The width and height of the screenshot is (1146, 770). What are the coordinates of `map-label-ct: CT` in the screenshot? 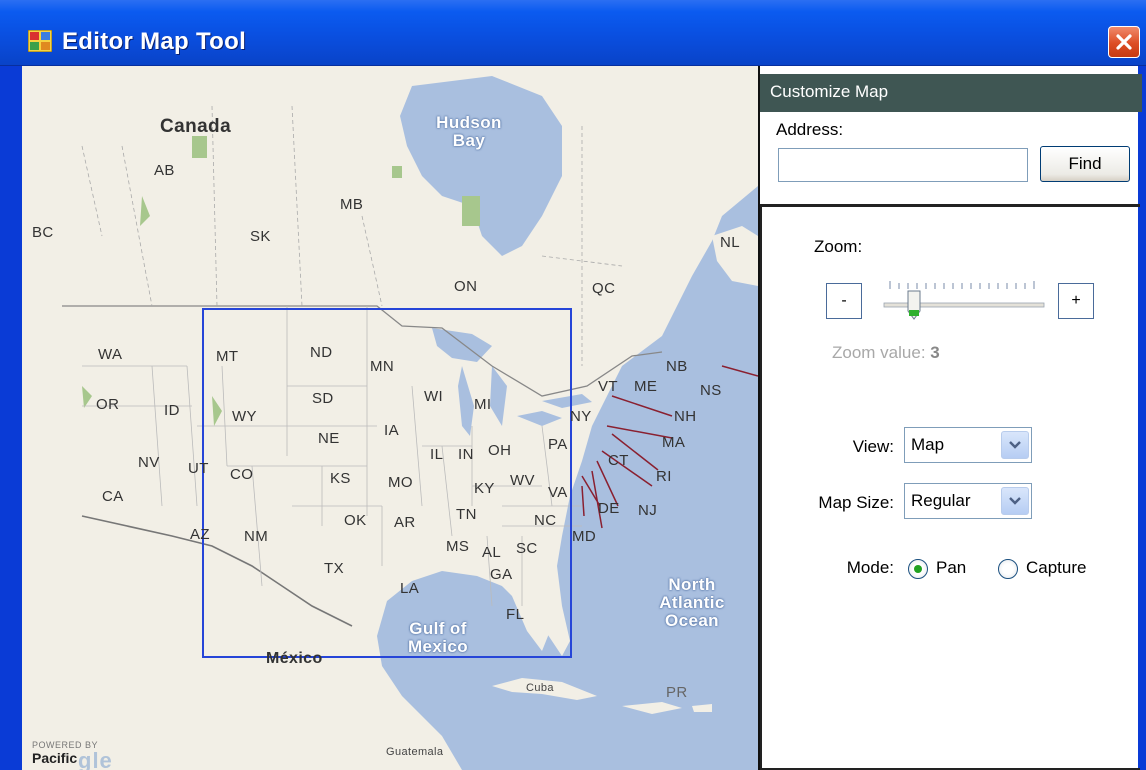 It's located at (618, 460).